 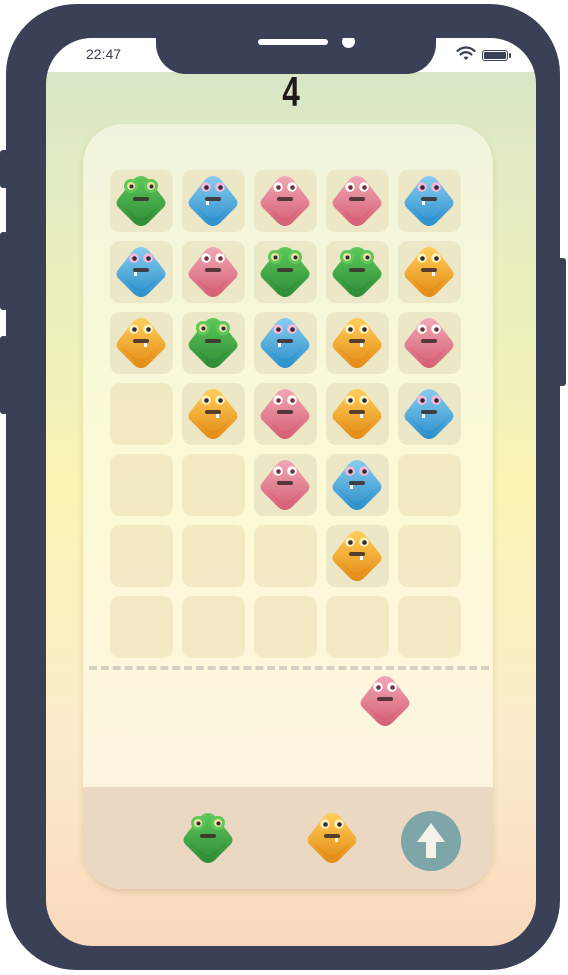 What do you see at coordinates (289, 668) in the screenshot?
I see `drop-line` at bounding box center [289, 668].